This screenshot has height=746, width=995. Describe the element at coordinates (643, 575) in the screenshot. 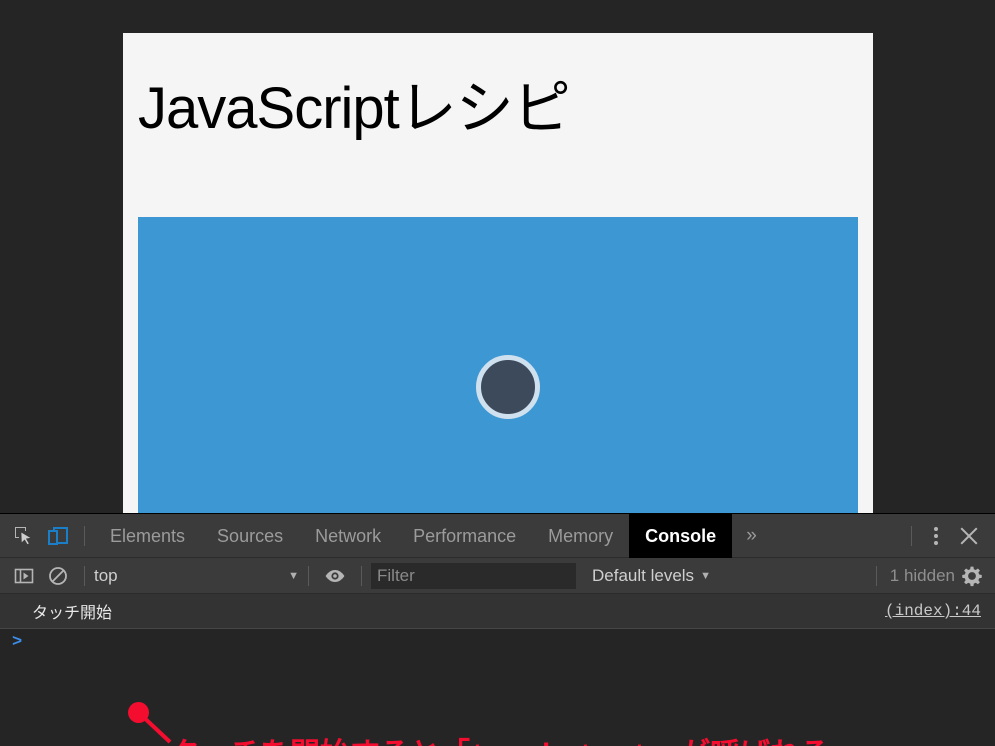

I see `log-levels-label: Default levels` at that location.